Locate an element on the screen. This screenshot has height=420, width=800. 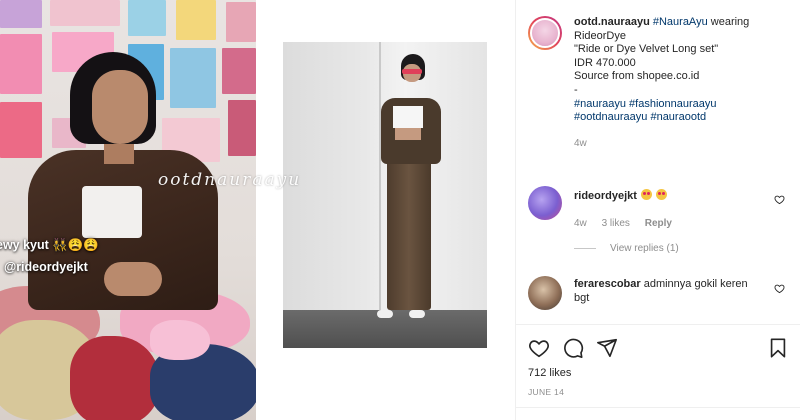
comment-age: 4w is located at coordinates (580, 223).